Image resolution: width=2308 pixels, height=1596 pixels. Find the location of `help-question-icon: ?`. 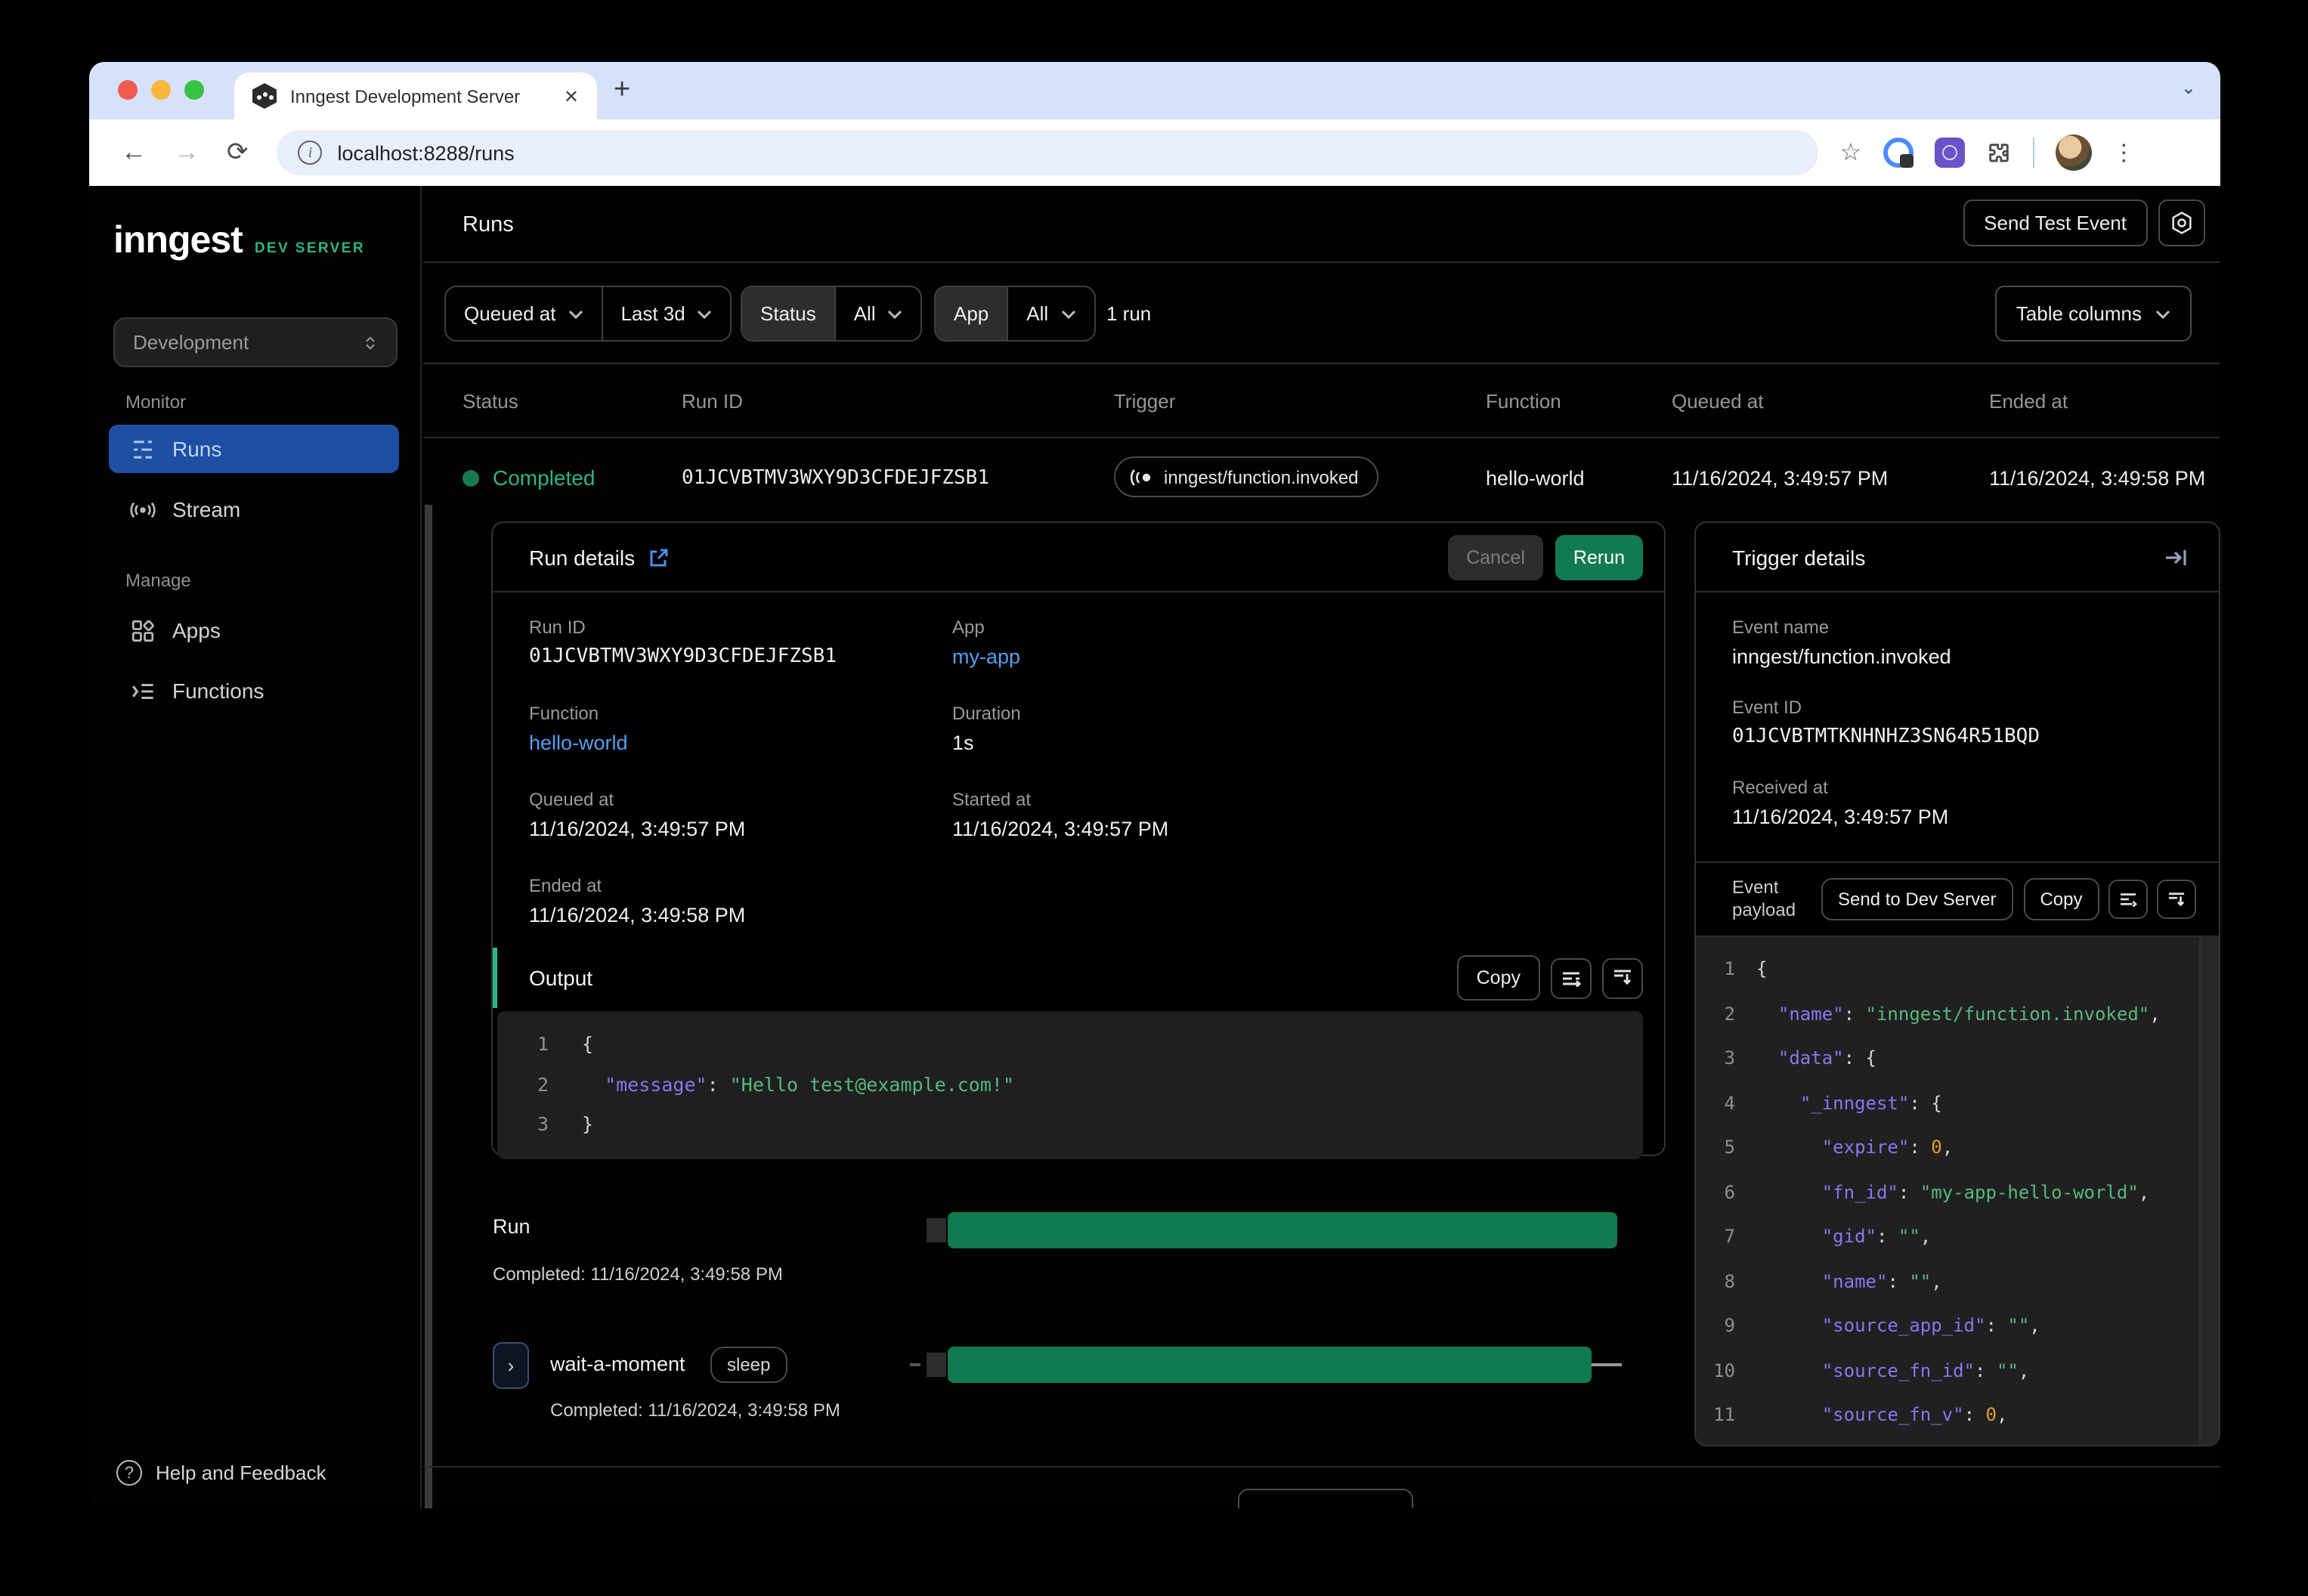

help-question-icon: ? is located at coordinates (129, 1473).